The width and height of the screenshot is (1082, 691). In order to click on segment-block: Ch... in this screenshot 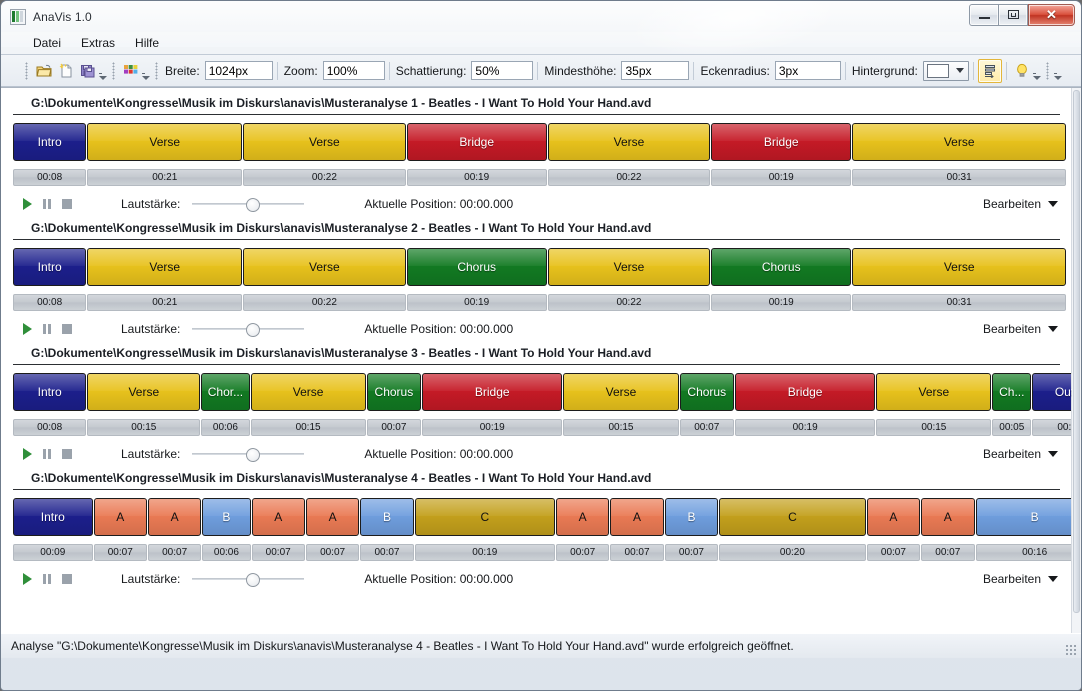, I will do `click(1012, 392)`.